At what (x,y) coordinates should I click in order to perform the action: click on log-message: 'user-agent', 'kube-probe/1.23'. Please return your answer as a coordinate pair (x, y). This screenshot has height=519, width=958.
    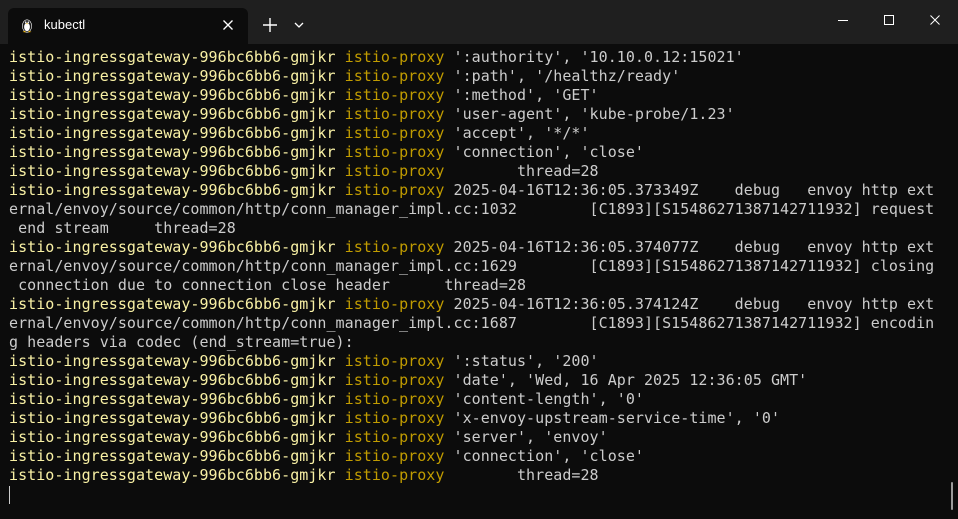
    Looking at the image, I should click on (589, 114).